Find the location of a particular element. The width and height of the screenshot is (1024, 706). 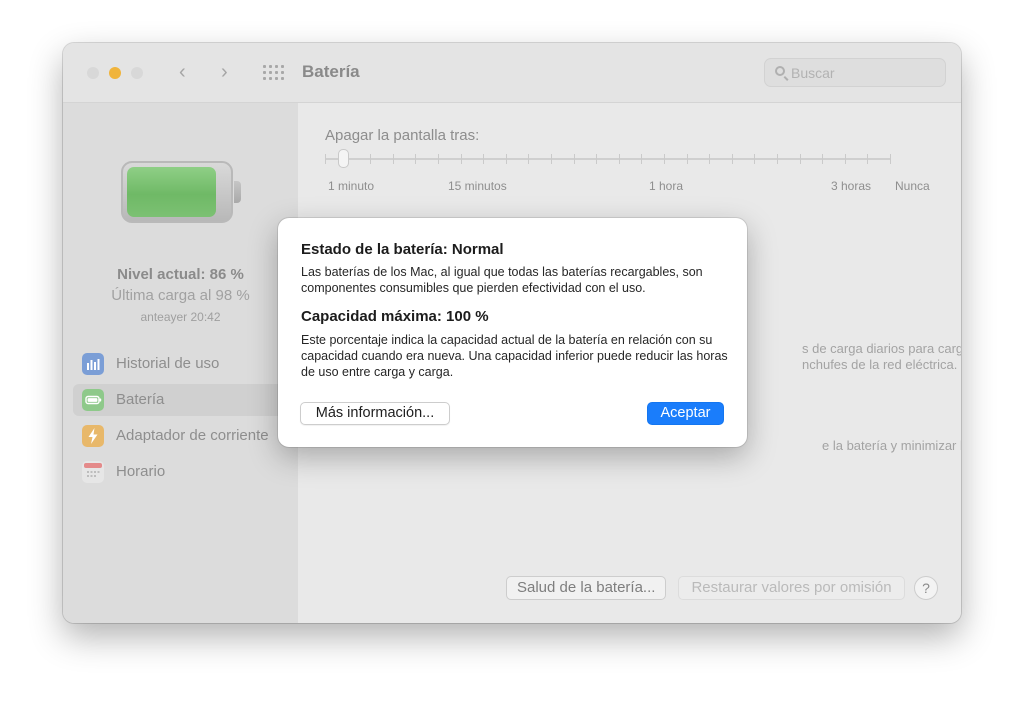

search-icon is located at coordinates (780, 71).